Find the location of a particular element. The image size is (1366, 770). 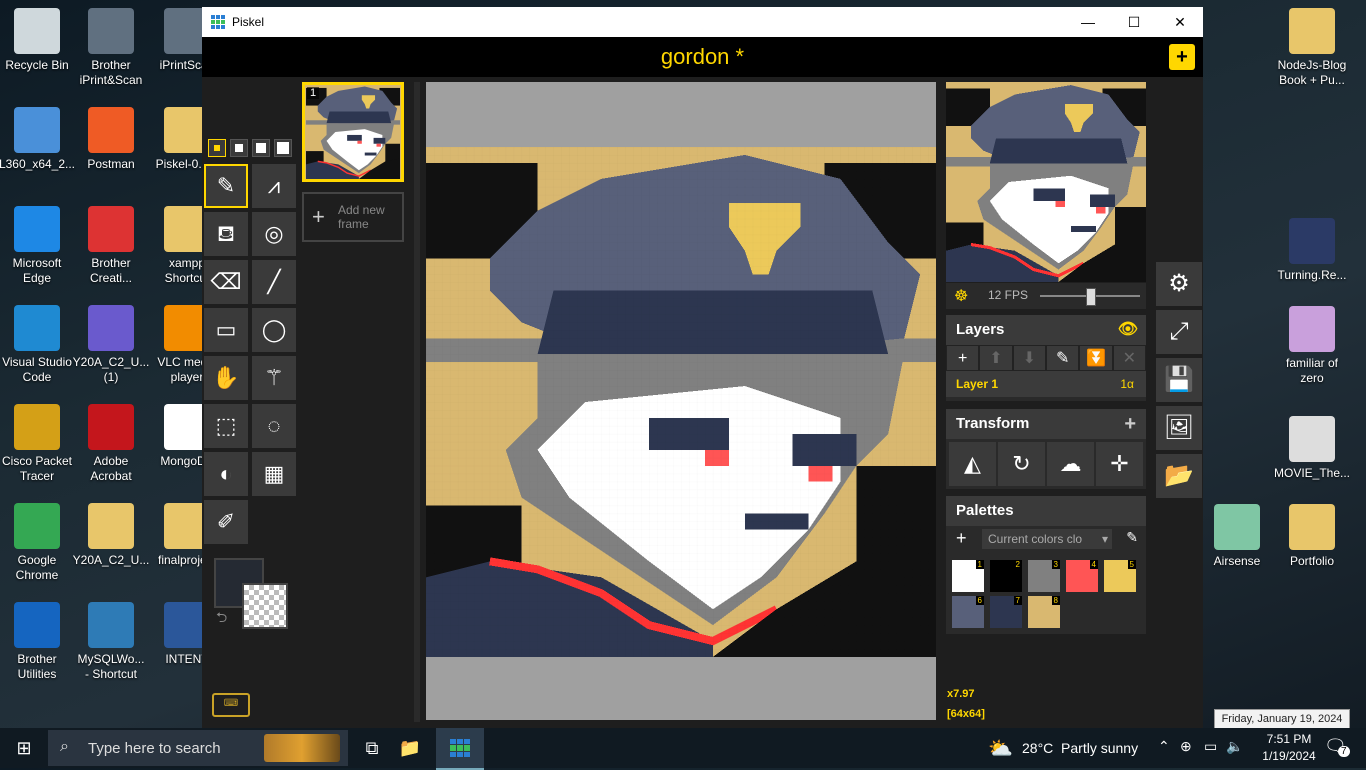

secondary-color-swatch is located at coordinates (265, 606).